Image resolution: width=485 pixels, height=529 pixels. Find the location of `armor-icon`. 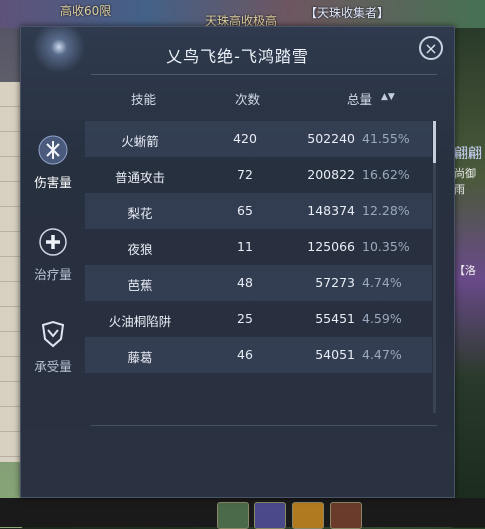

armor-icon is located at coordinates (53, 334).